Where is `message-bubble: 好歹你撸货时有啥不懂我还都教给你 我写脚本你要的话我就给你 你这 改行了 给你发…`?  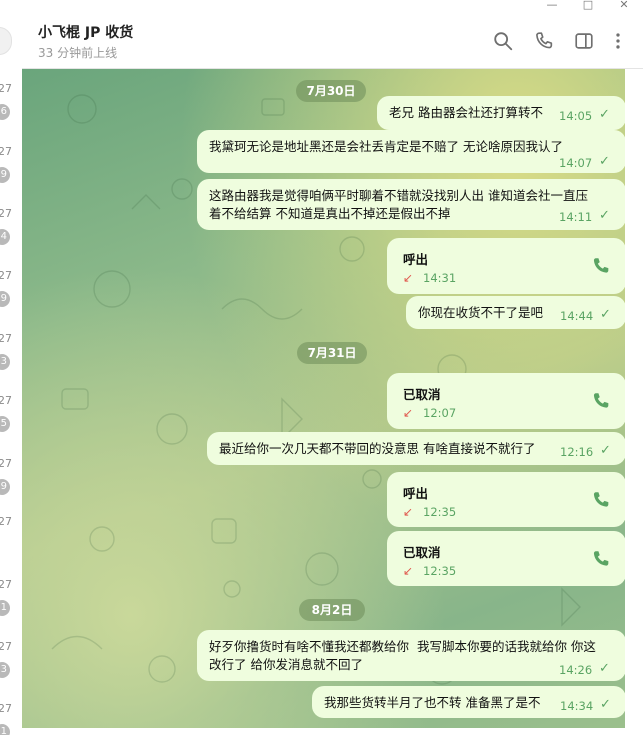
message-bubble: 好歹你撸货时有啥不懂我还都教给你 我写脚本你要的话我就给你 你这 改行了 给你发… is located at coordinates (411, 655).